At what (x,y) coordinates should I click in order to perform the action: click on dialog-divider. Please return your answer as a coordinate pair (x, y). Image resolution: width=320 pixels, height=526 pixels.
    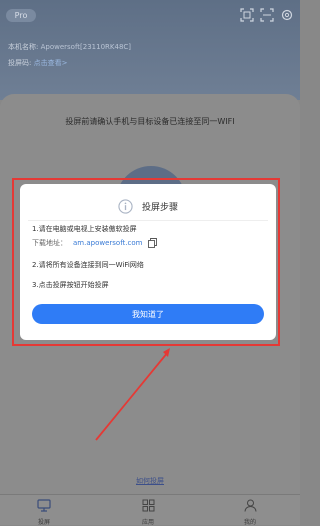
    Looking at the image, I should click on (148, 220).